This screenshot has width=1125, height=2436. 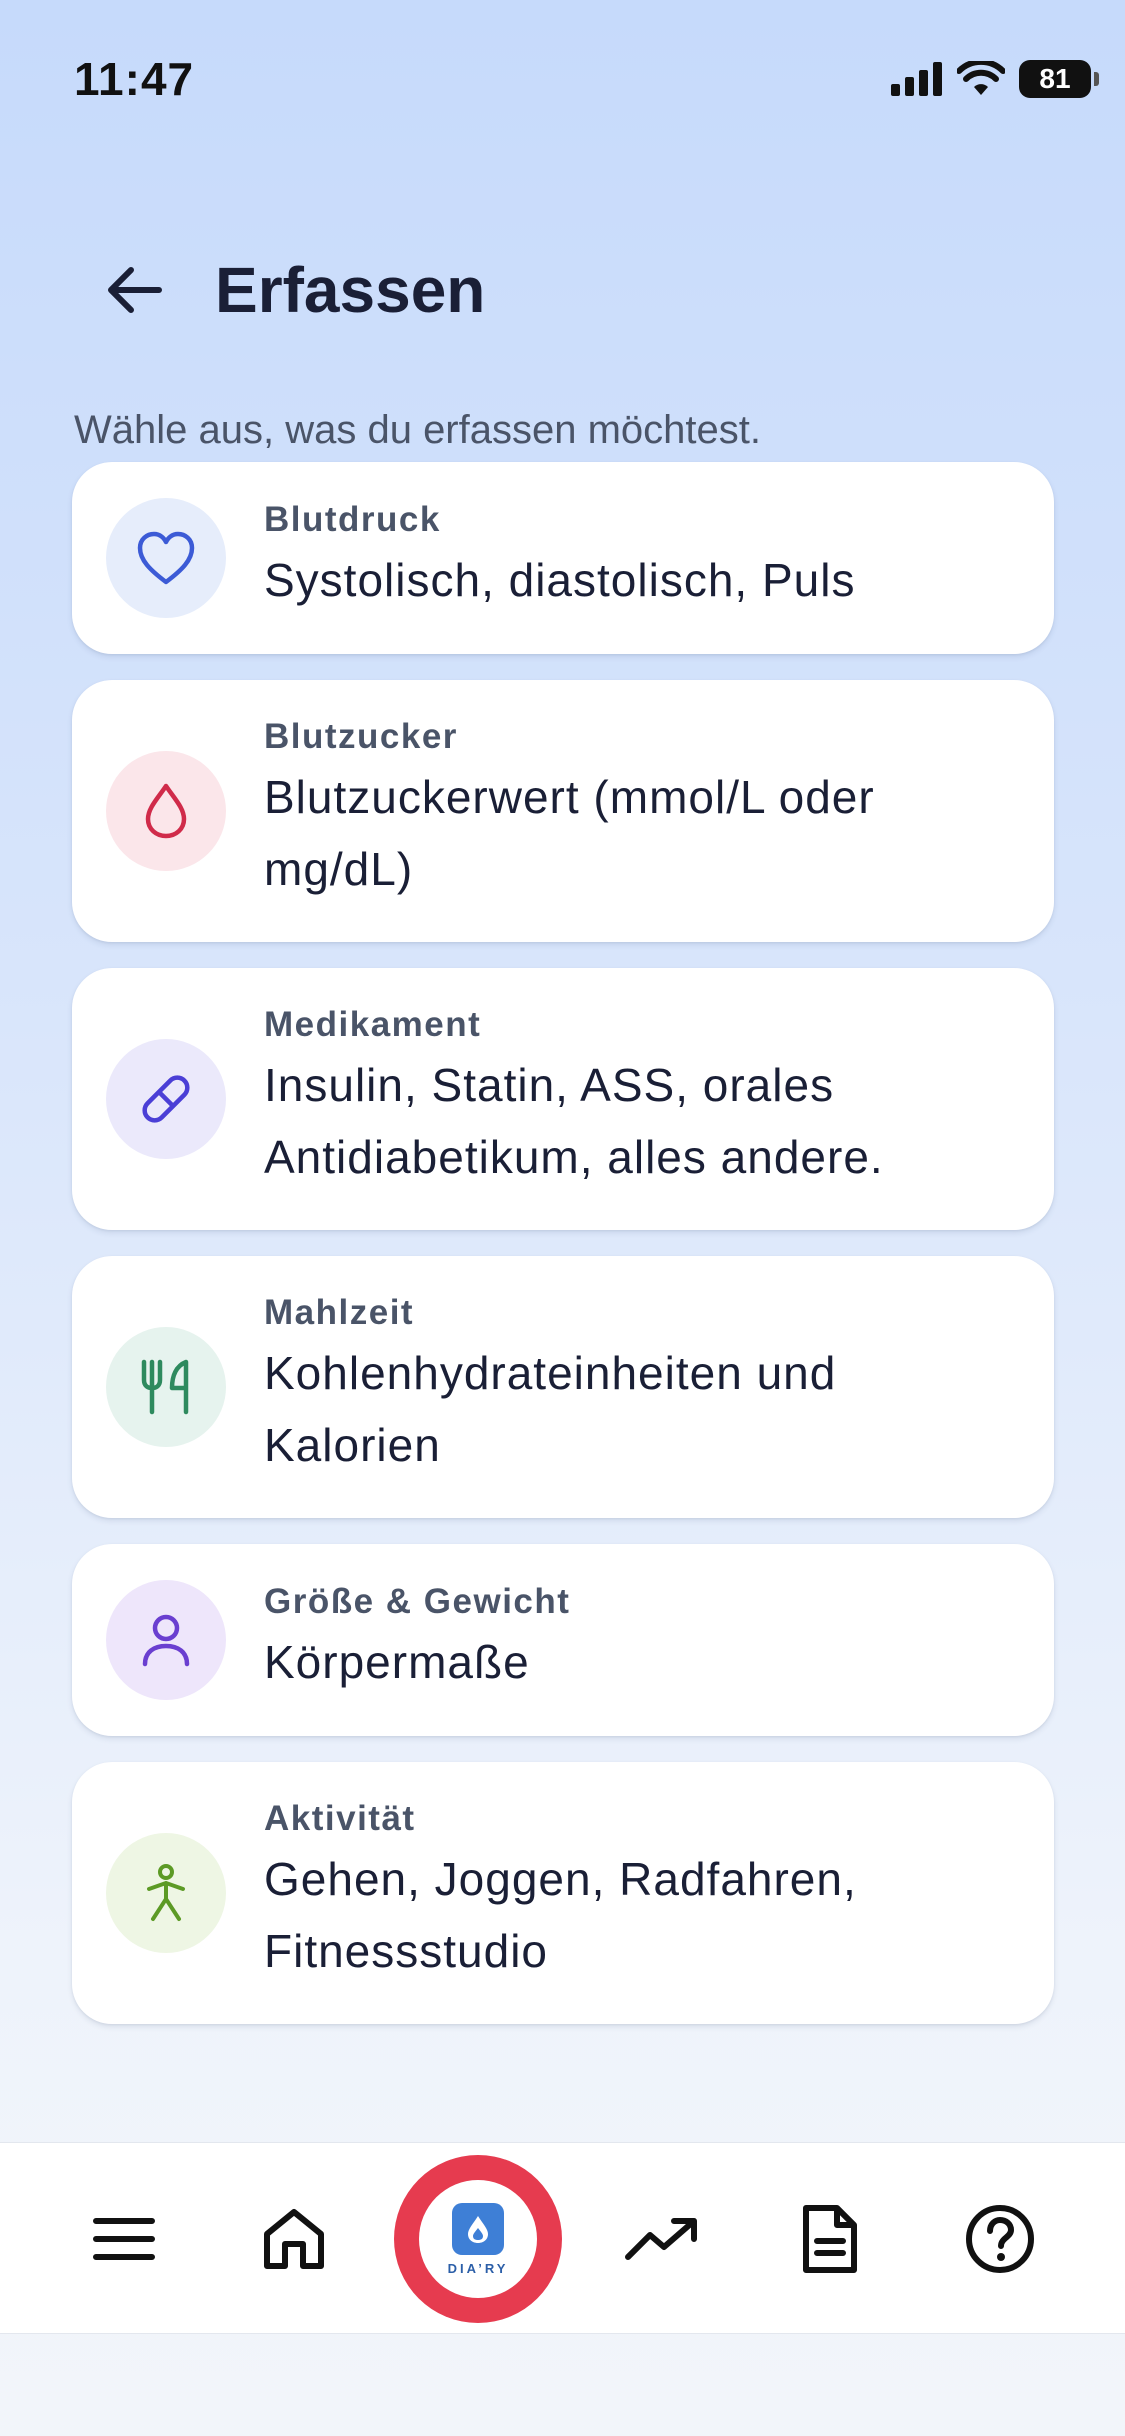 I want to click on drop-icon, so click(x=166, y=811).